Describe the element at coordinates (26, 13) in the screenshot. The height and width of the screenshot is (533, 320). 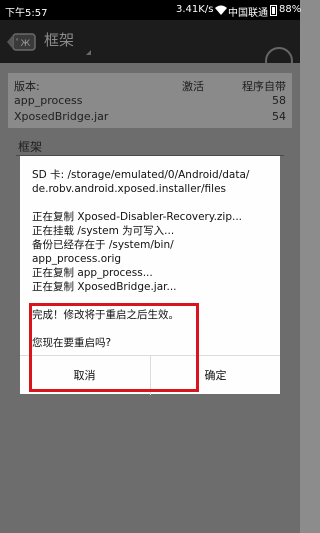
I see `status-time: 下午5:57` at that location.